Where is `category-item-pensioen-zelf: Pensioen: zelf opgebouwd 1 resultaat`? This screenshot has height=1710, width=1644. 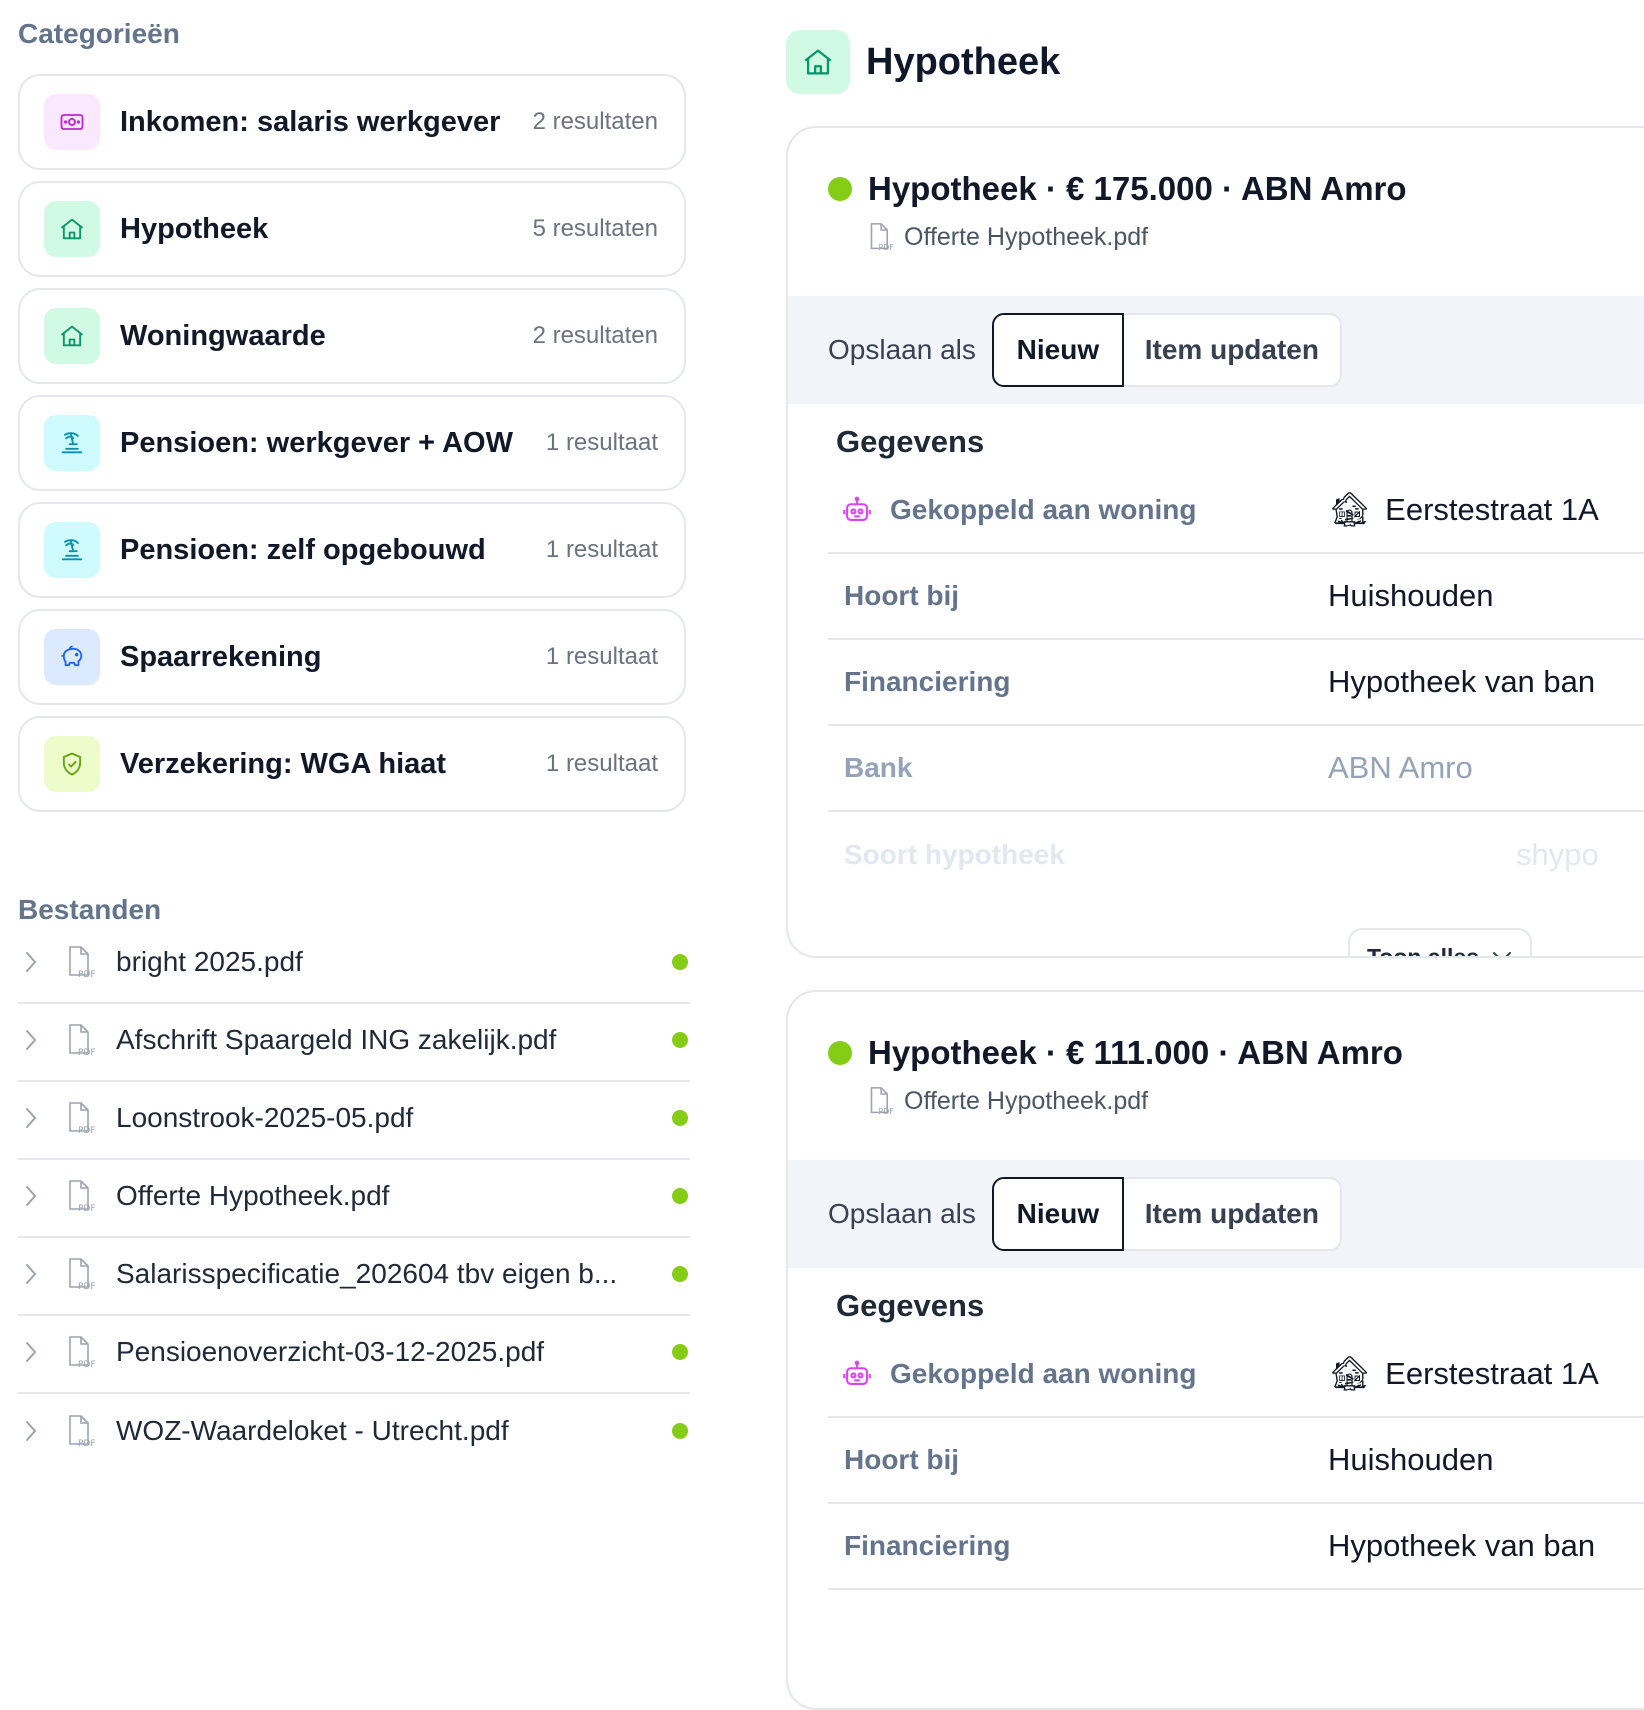 category-item-pensioen-zelf: Pensioen: zelf opgebouwd 1 resultaat is located at coordinates (352, 550).